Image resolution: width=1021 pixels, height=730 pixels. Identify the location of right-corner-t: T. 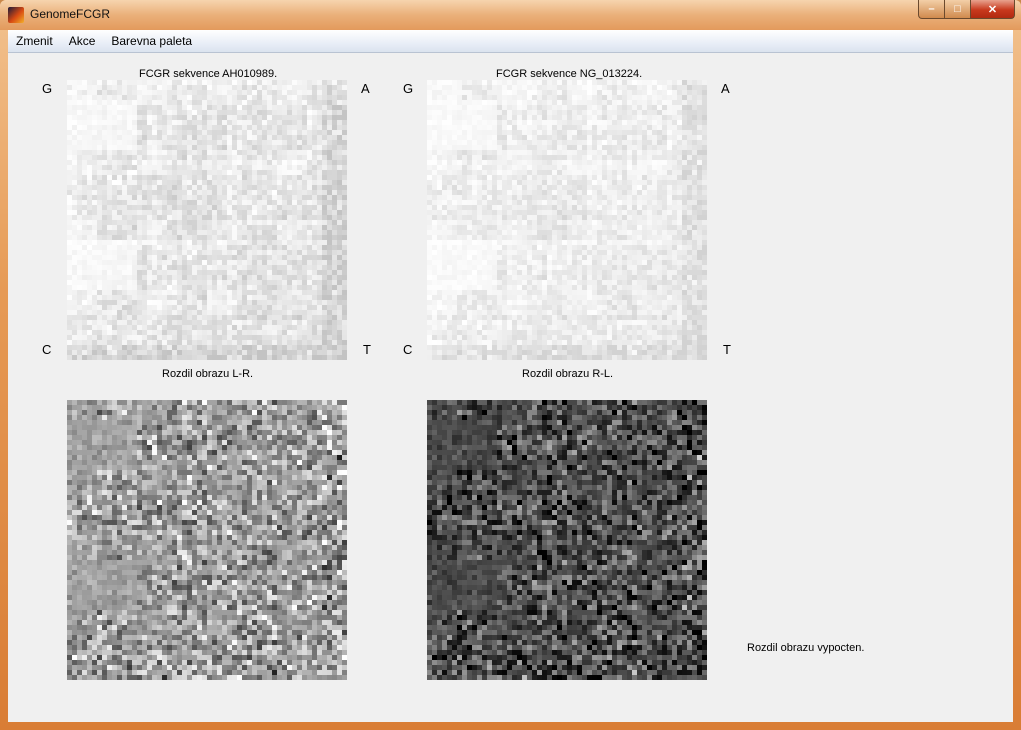
(727, 349).